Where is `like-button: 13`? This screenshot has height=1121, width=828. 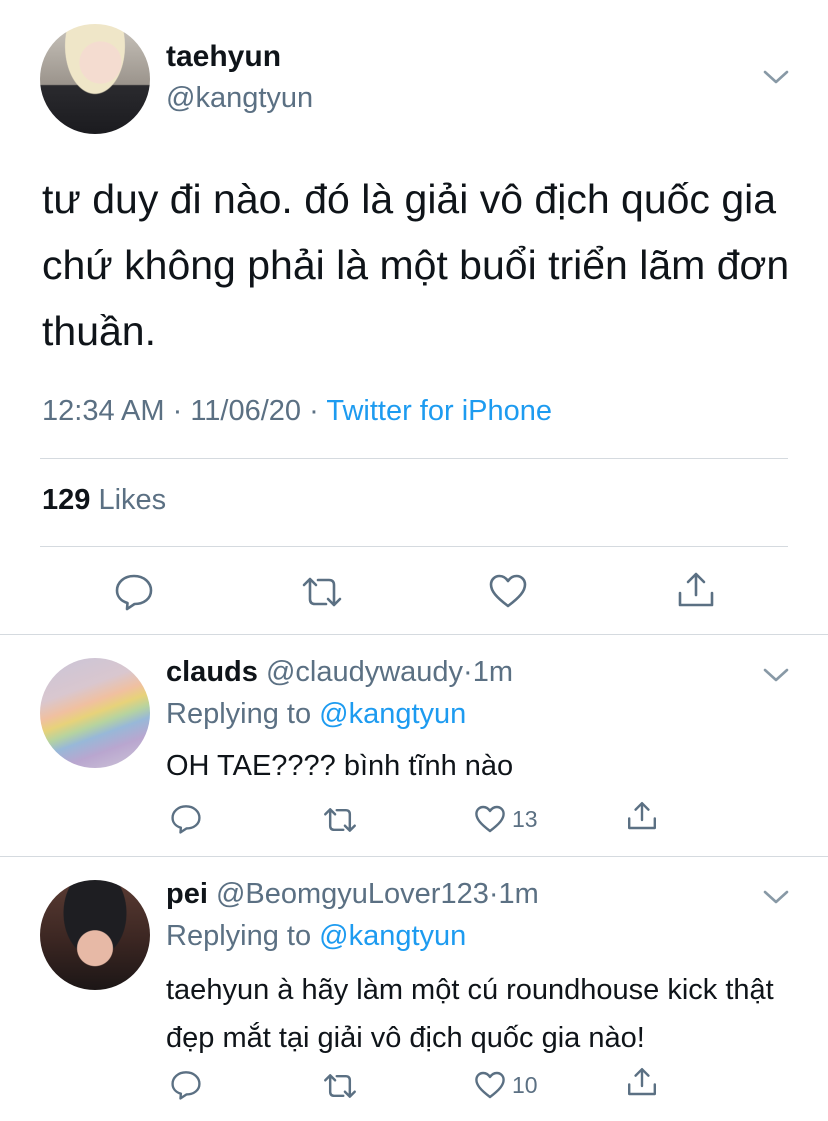 like-button: 13 is located at coordinates (506, 819).